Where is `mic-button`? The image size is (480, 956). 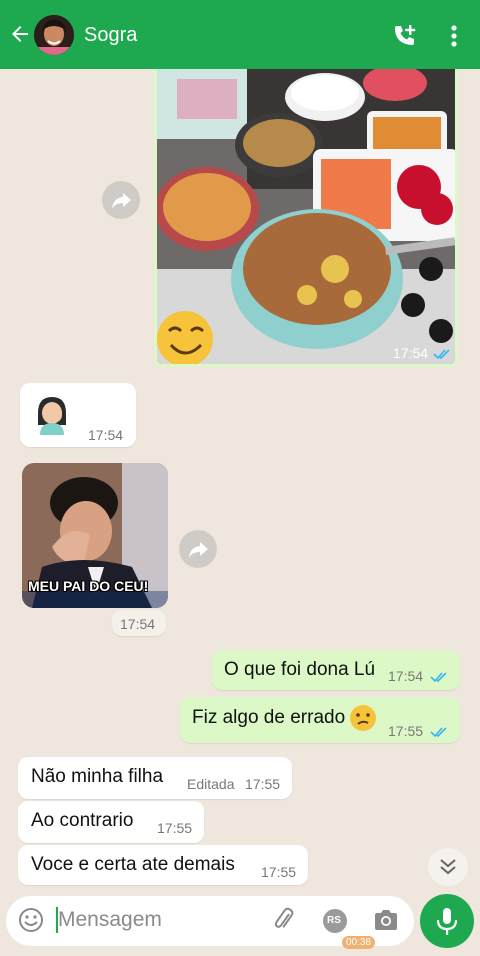
mic-button is located at coordinates (447, 921).